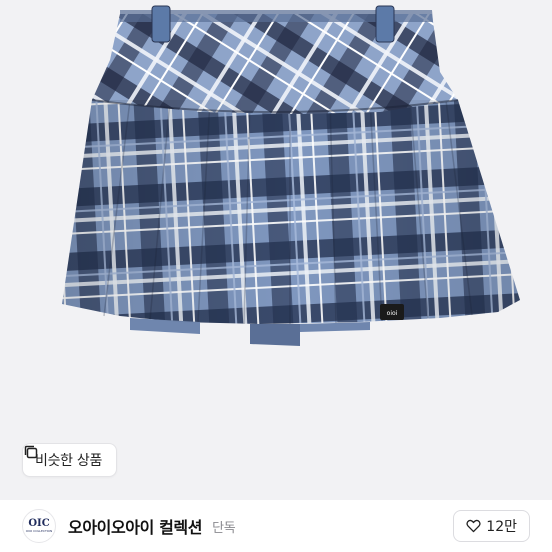  I want to click on copy-icon, so click(31, 452).